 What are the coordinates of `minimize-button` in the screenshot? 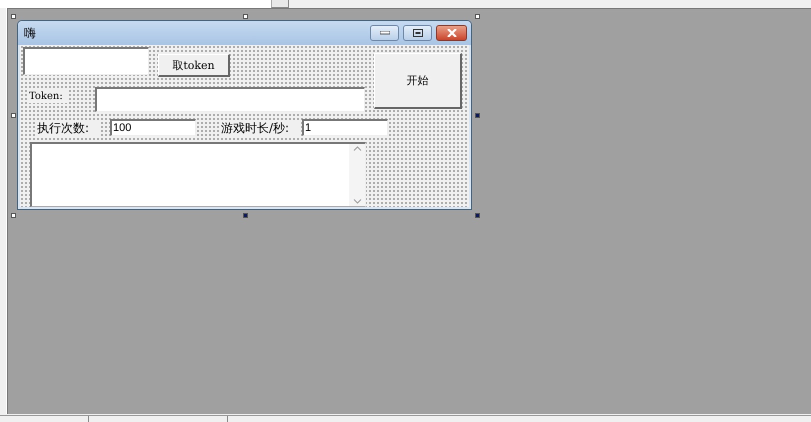 It's located at (384, 33).